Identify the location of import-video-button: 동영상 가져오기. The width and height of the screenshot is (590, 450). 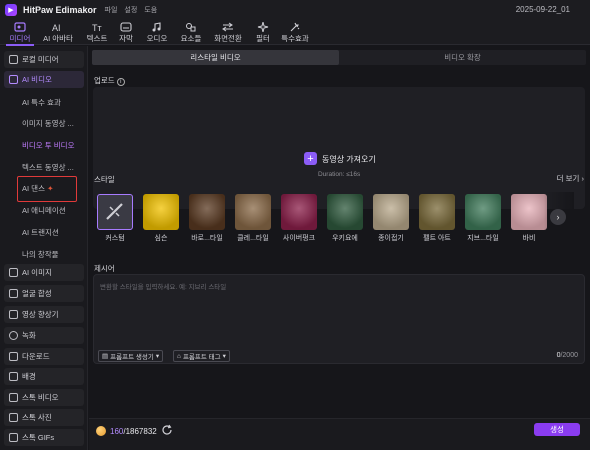
(349, 159).